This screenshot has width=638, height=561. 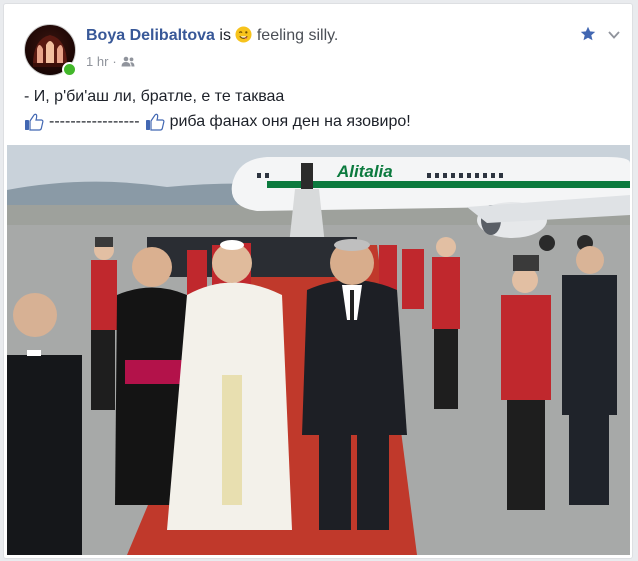 What do you see at coordinates (298, 35) in the screenshot?
I see `feeling-label: feeling silly.` at bounding box center [298, 35].